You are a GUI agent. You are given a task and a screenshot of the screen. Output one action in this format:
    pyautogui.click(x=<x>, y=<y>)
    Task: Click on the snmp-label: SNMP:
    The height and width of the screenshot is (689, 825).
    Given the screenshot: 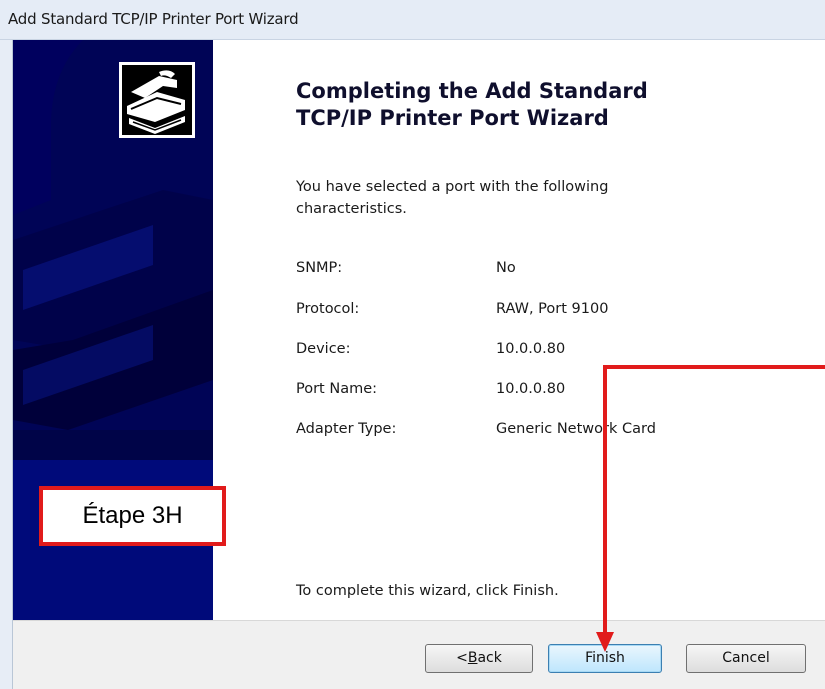 What is the action you would take?
    pyautogui.click(x=319, y=268)
    